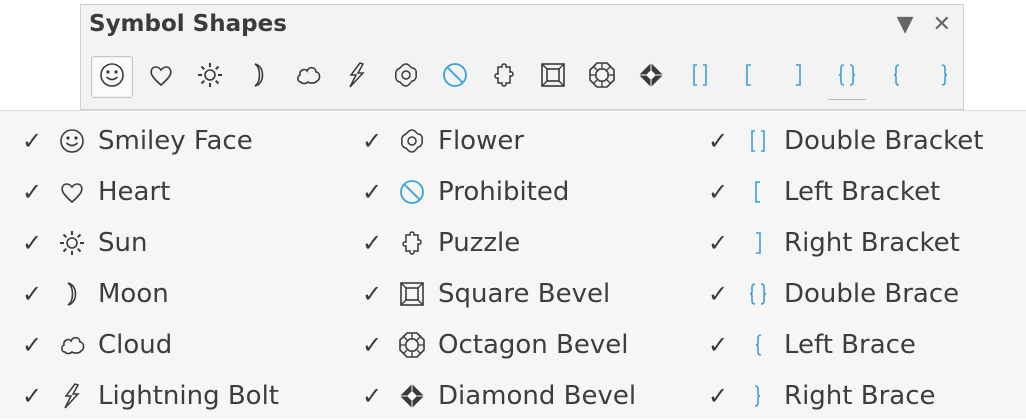 The width and height of the screenshot is (1026, 420). What do you see at coordinates (479, 243) in the screenshot?
I see `menu-item-label: Puzzle` at bounding box center [479, 243].